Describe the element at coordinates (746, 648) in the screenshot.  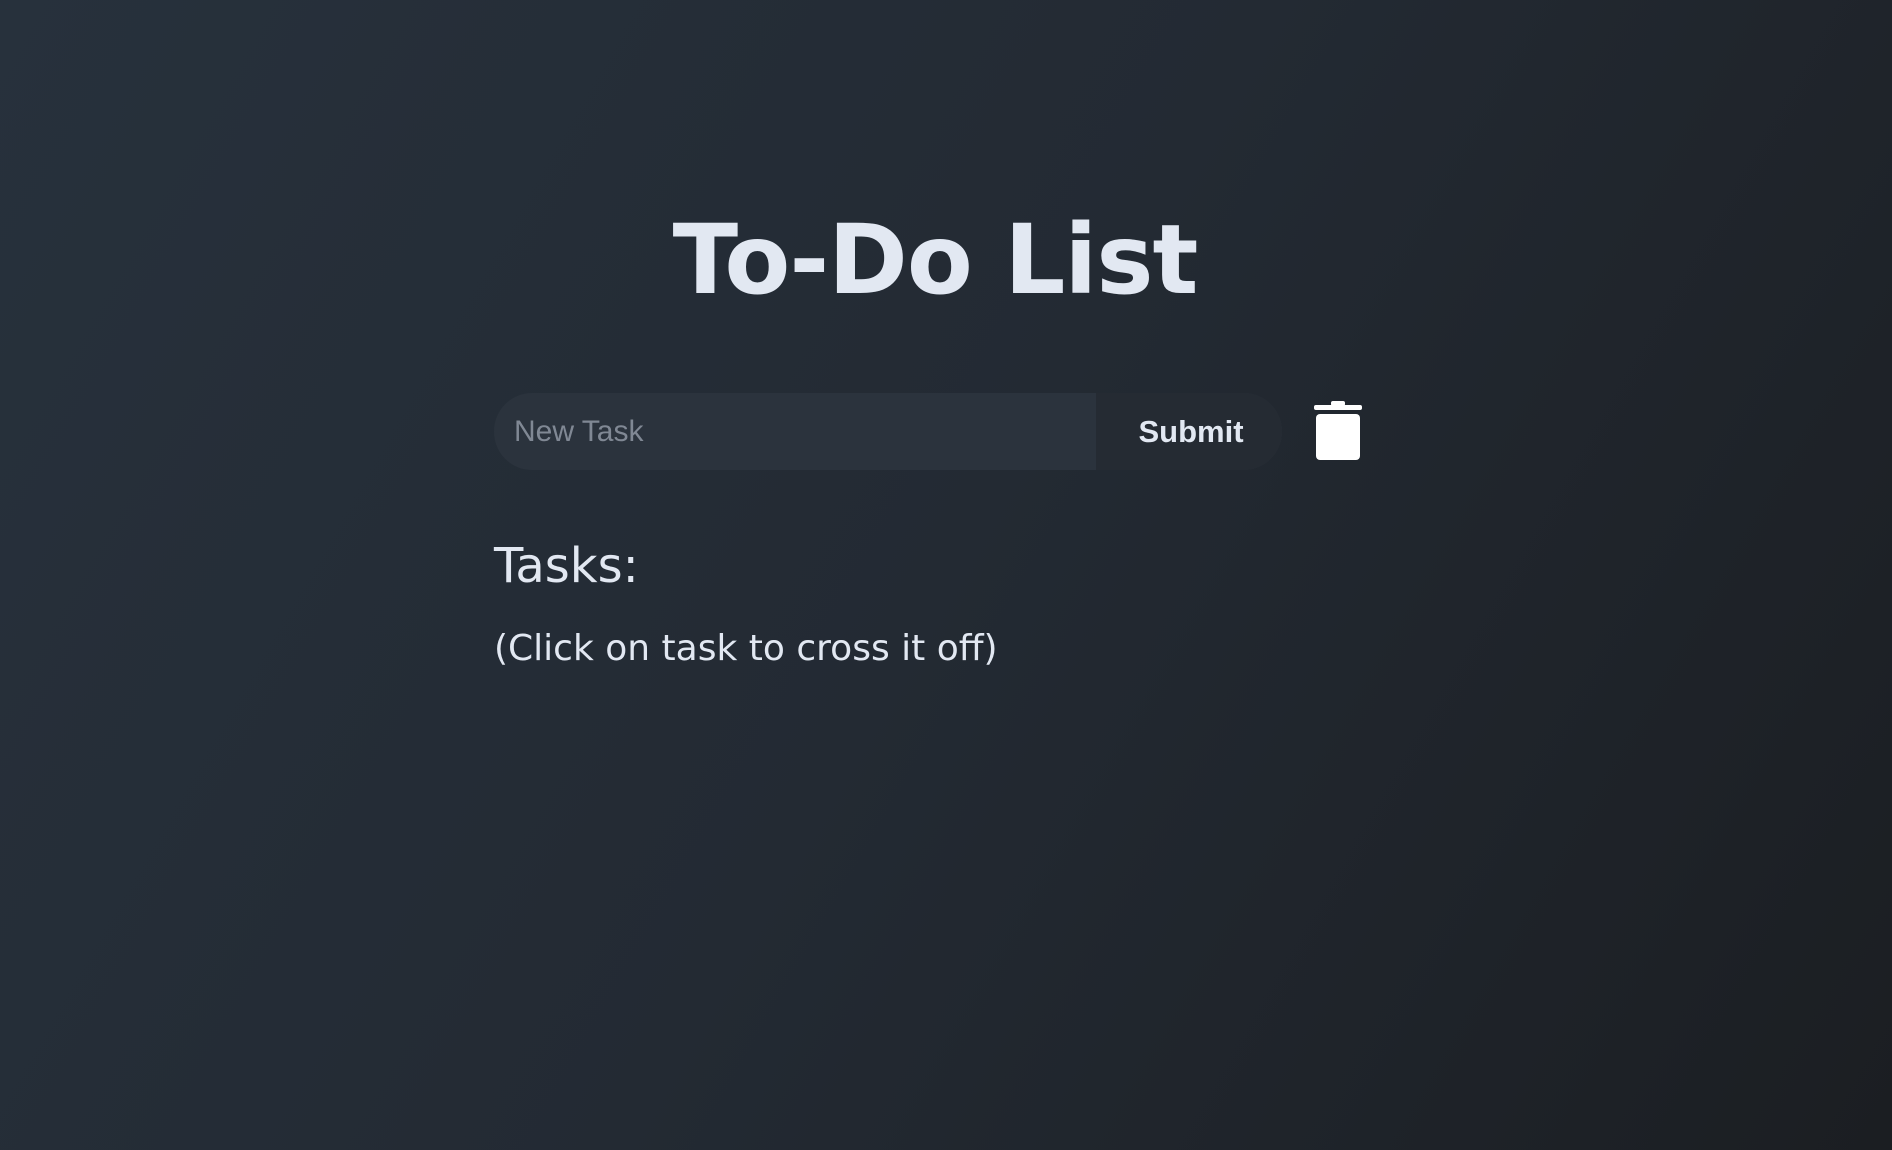
I see `tasks-hint: (Click on task to cross it off)` at that location.